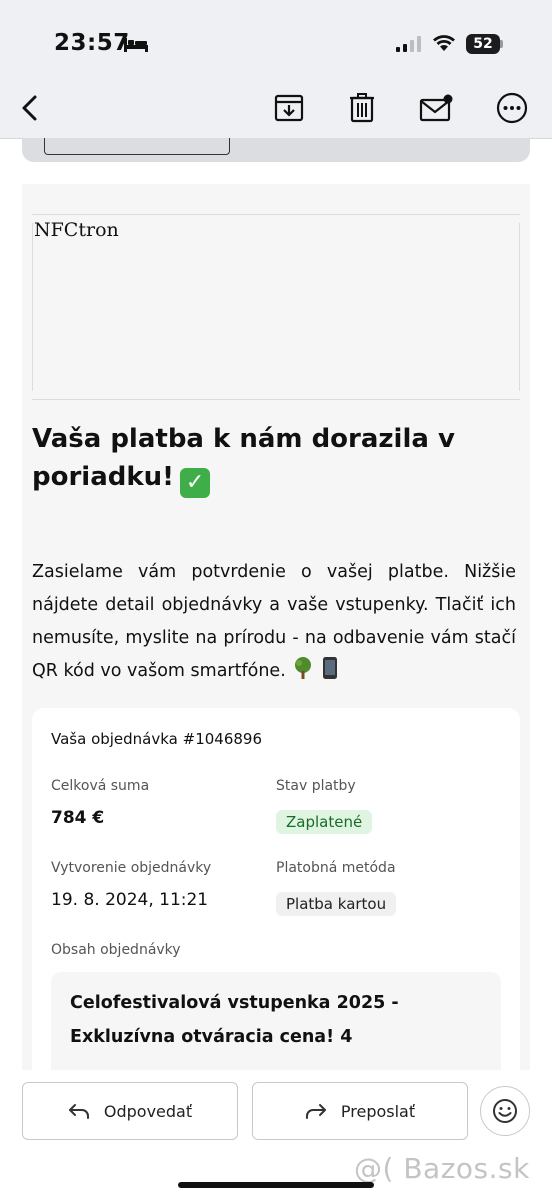  Describe the element at coordinates (444, 43) in the screenshot. I see `wifi-icon` at that location.